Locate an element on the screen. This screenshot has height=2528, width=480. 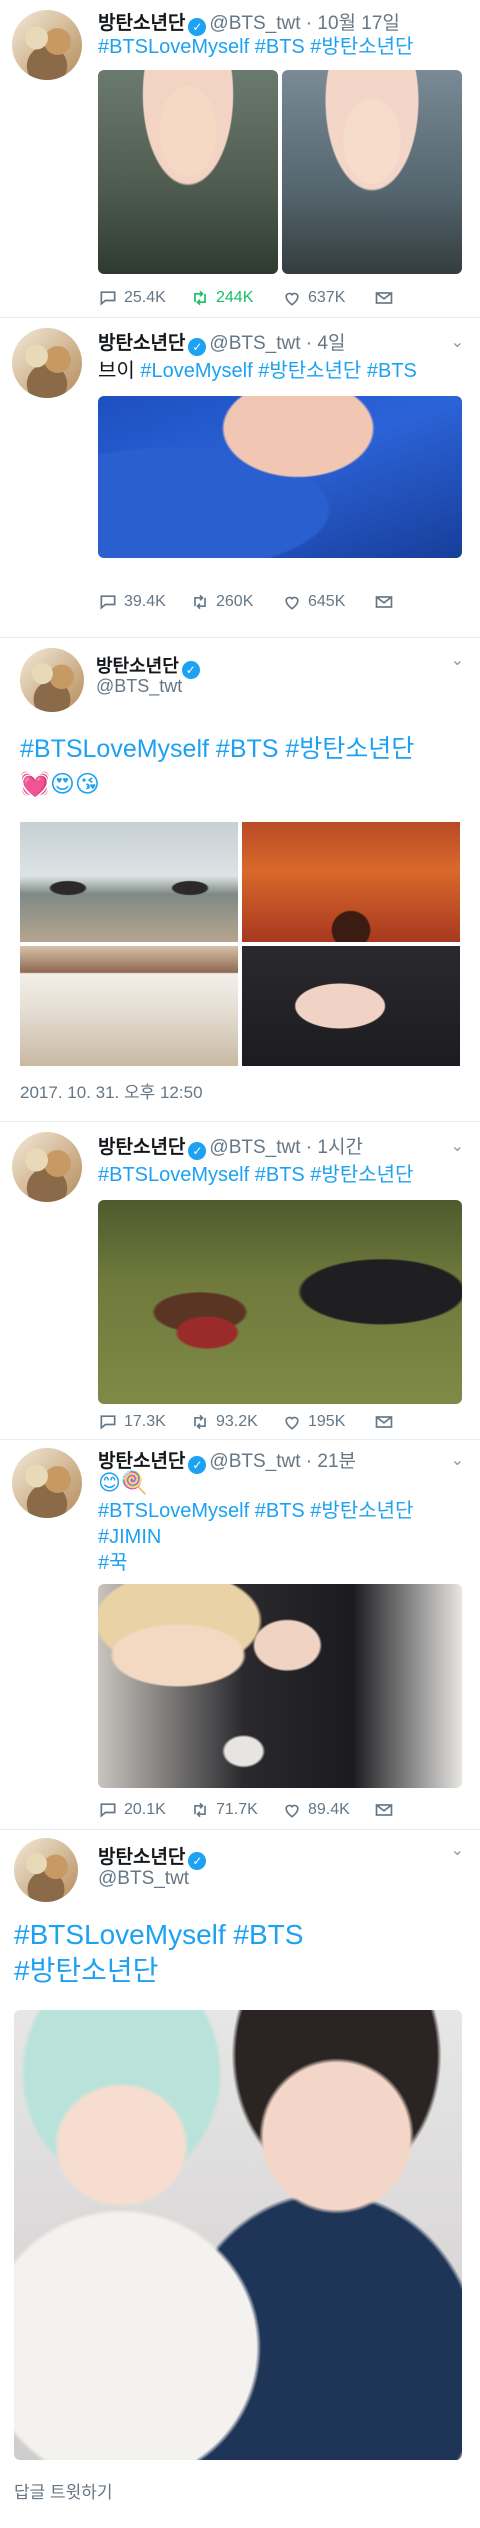
like-count: 637K is located at coordinates (327, 297).